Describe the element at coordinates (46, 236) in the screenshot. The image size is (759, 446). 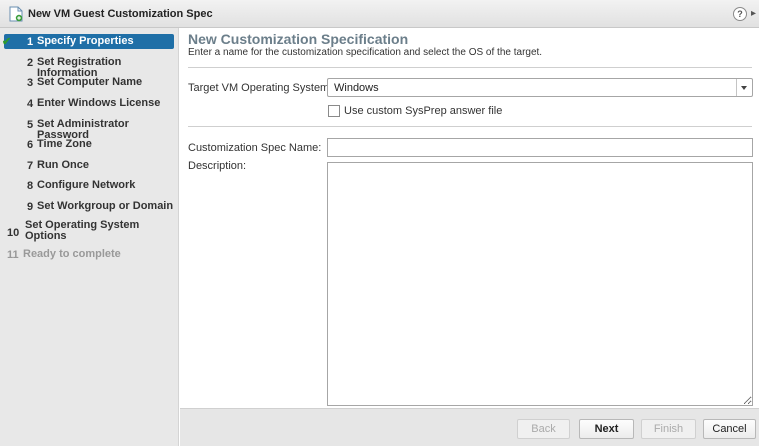
I see `step-label-line2: Options` at that location.